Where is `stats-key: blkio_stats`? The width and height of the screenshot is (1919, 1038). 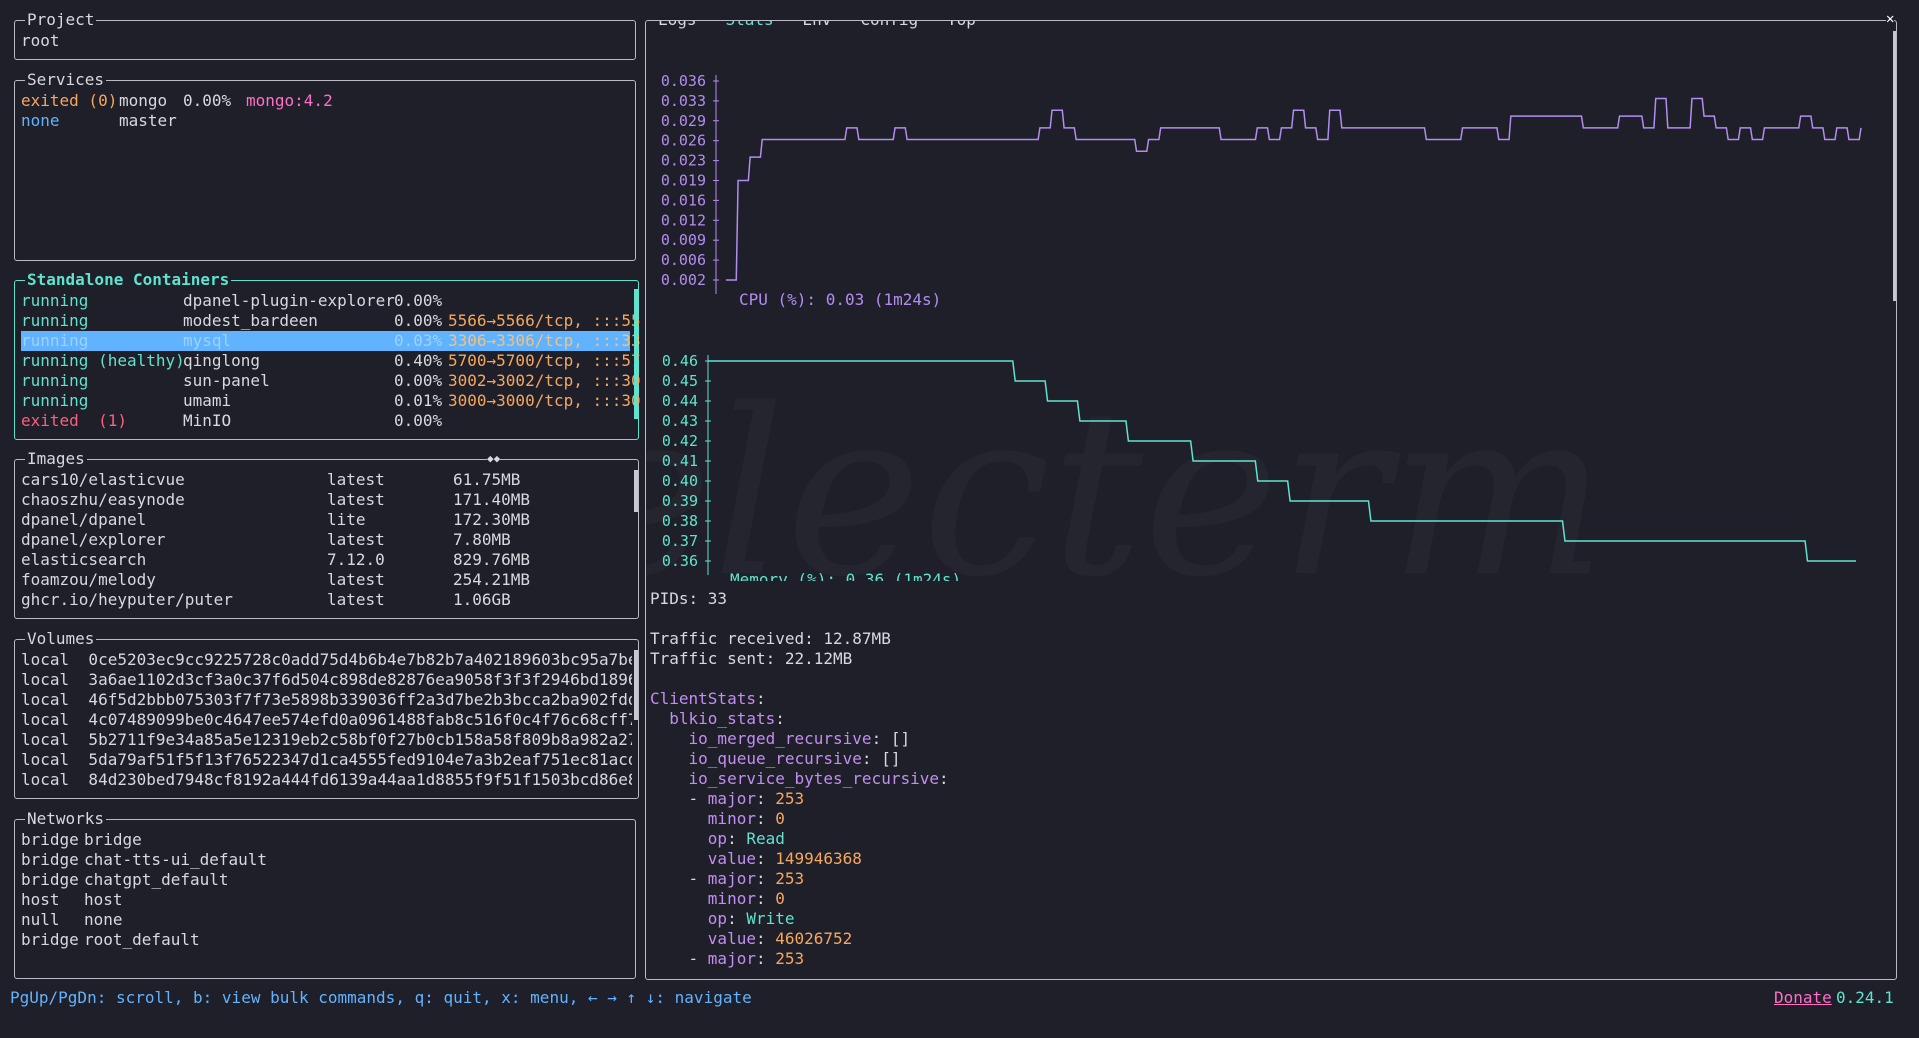
stats-key: blkio_stats is located at coordinates (722, 718).